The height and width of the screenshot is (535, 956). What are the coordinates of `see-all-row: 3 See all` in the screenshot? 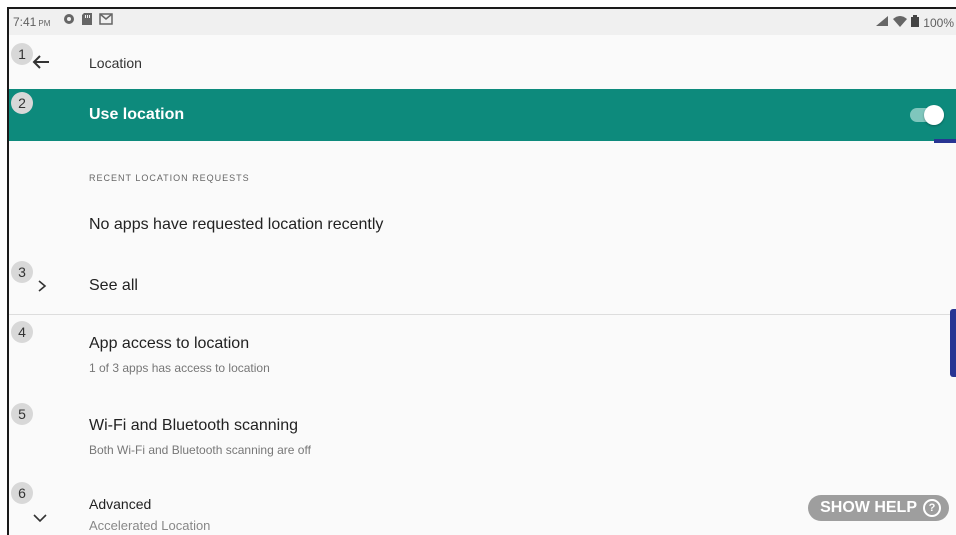 It's located at (482, 286).